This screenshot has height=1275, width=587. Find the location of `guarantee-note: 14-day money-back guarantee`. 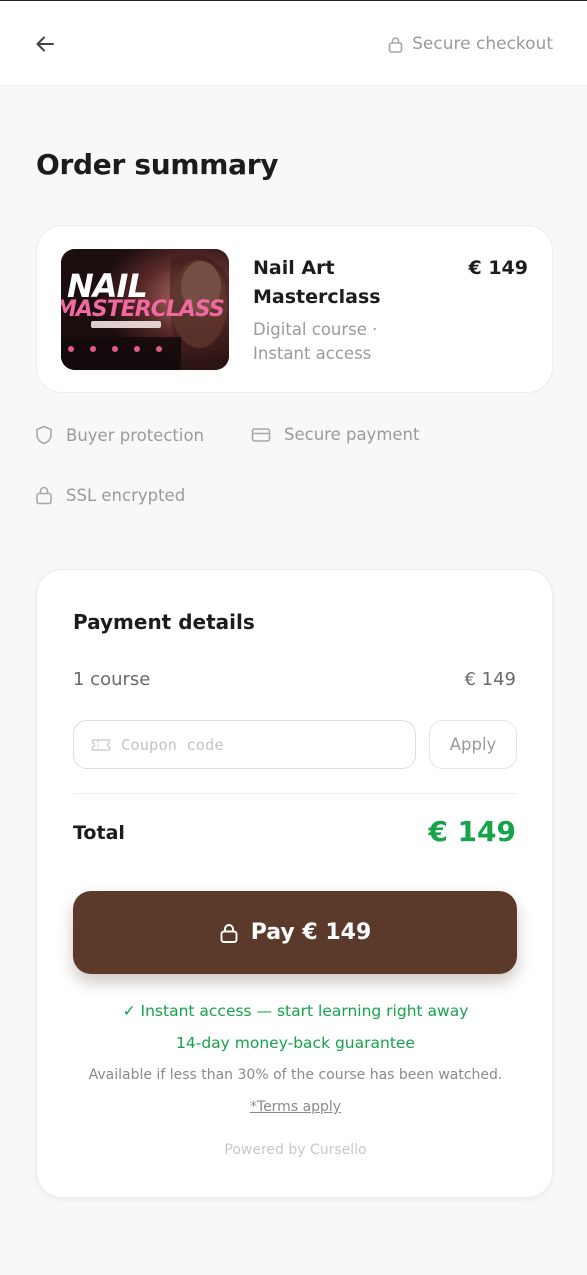

guarantee-note: 14-day money-back guarantee is located at coordinates (295, 1043).